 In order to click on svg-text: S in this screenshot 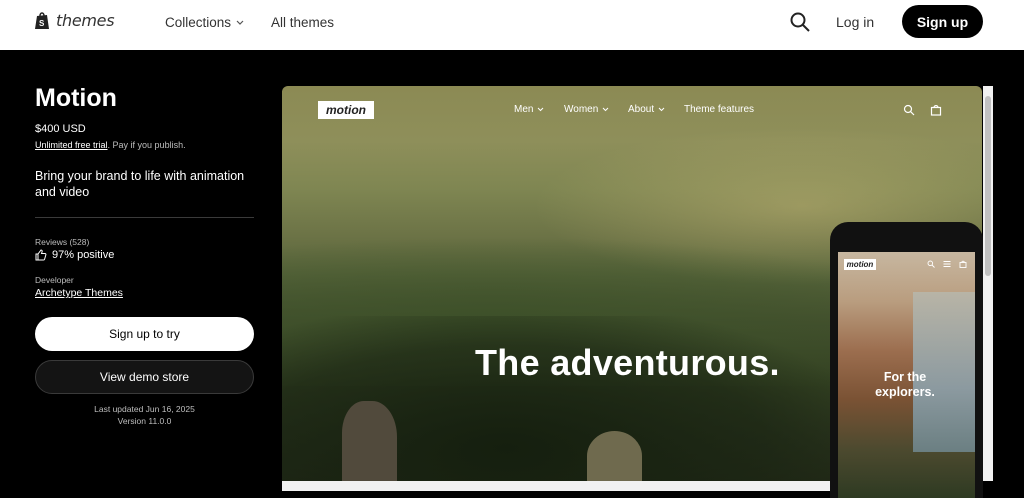, I will do `click(42, 23)`.